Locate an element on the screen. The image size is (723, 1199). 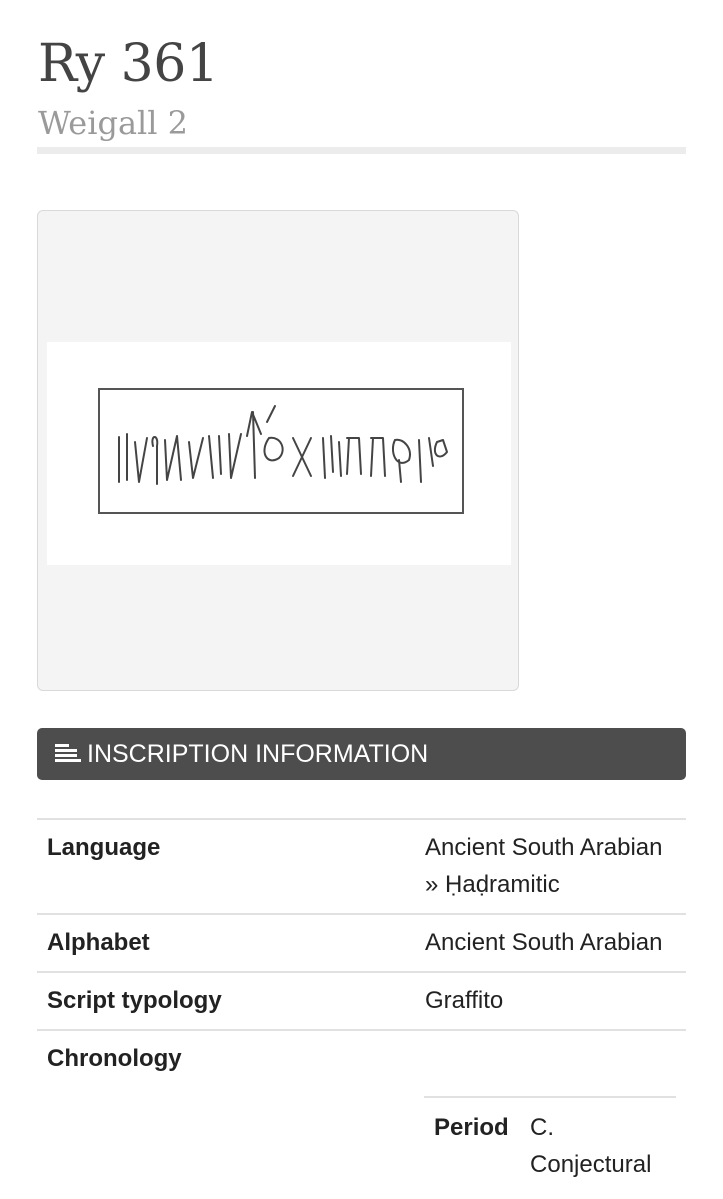
list-icon is located at coordinates (68, 754).